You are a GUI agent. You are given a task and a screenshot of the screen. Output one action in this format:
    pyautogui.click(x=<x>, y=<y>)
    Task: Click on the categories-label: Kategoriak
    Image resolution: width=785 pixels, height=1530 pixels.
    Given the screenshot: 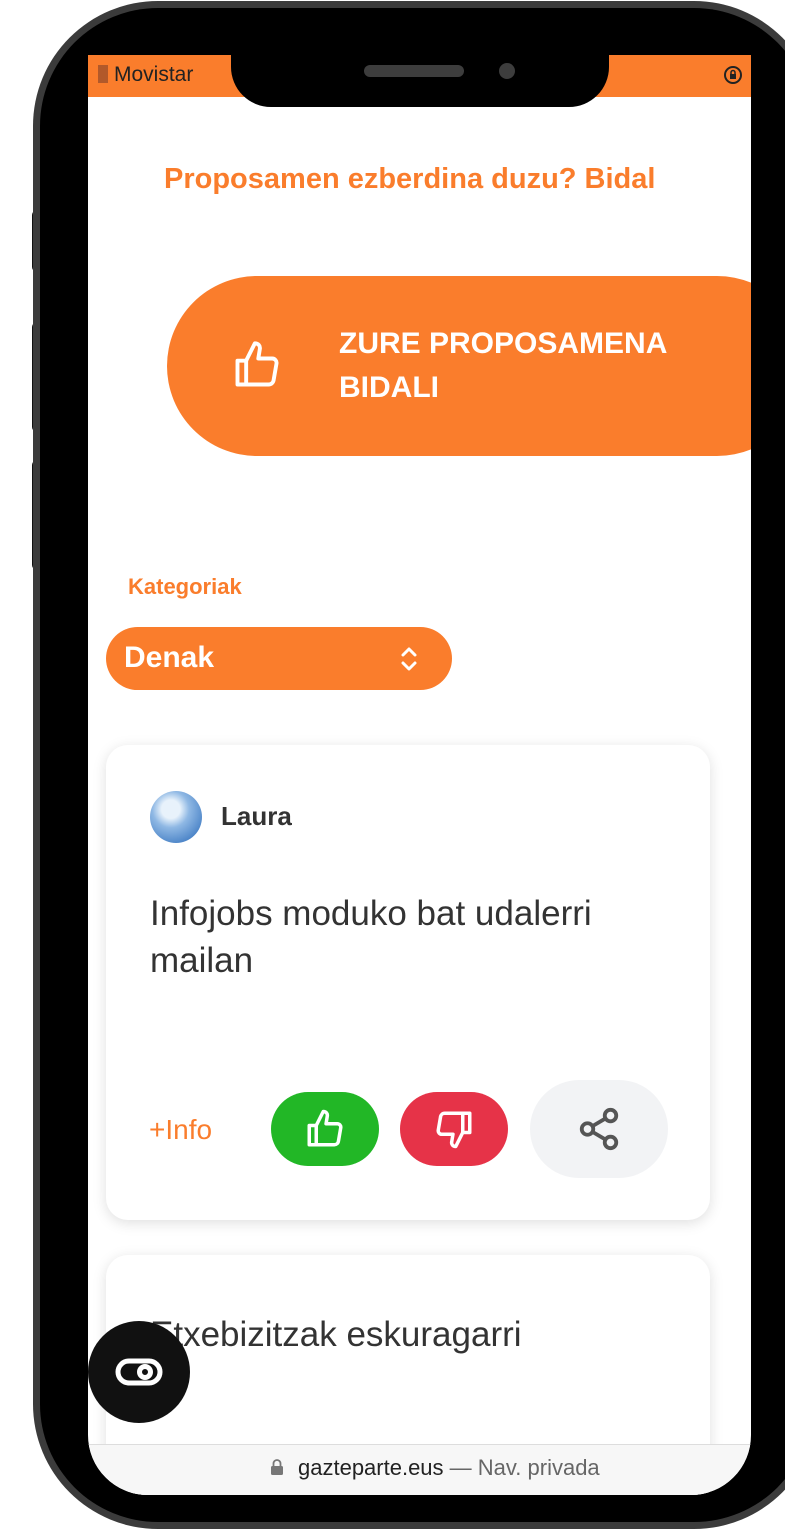 What is the action you would take?
    pyautogui.click(x=185, y=586)
    